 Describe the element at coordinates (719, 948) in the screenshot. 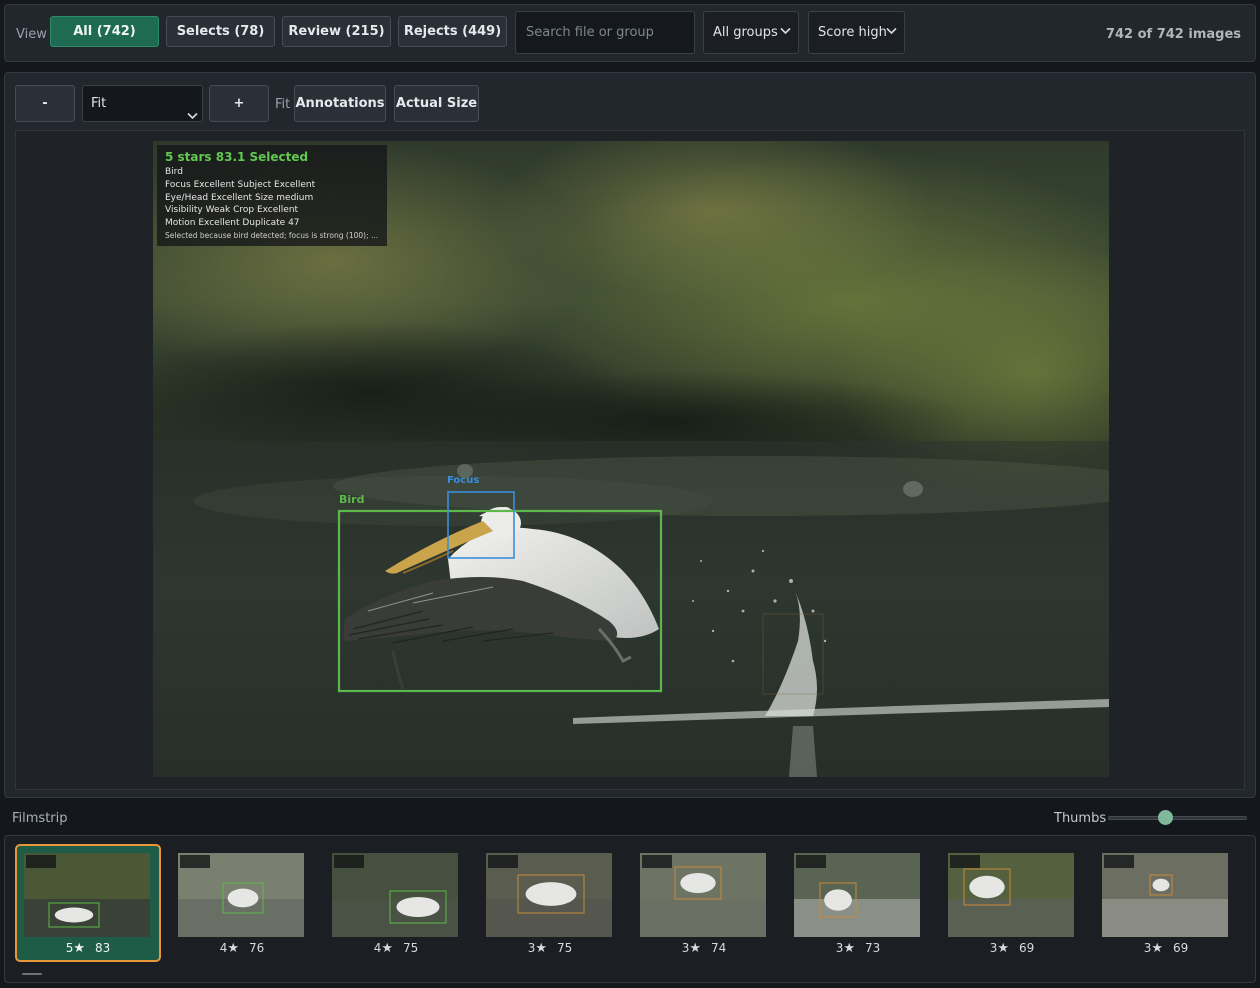

I see `thumb-score-value: 74` at that location.